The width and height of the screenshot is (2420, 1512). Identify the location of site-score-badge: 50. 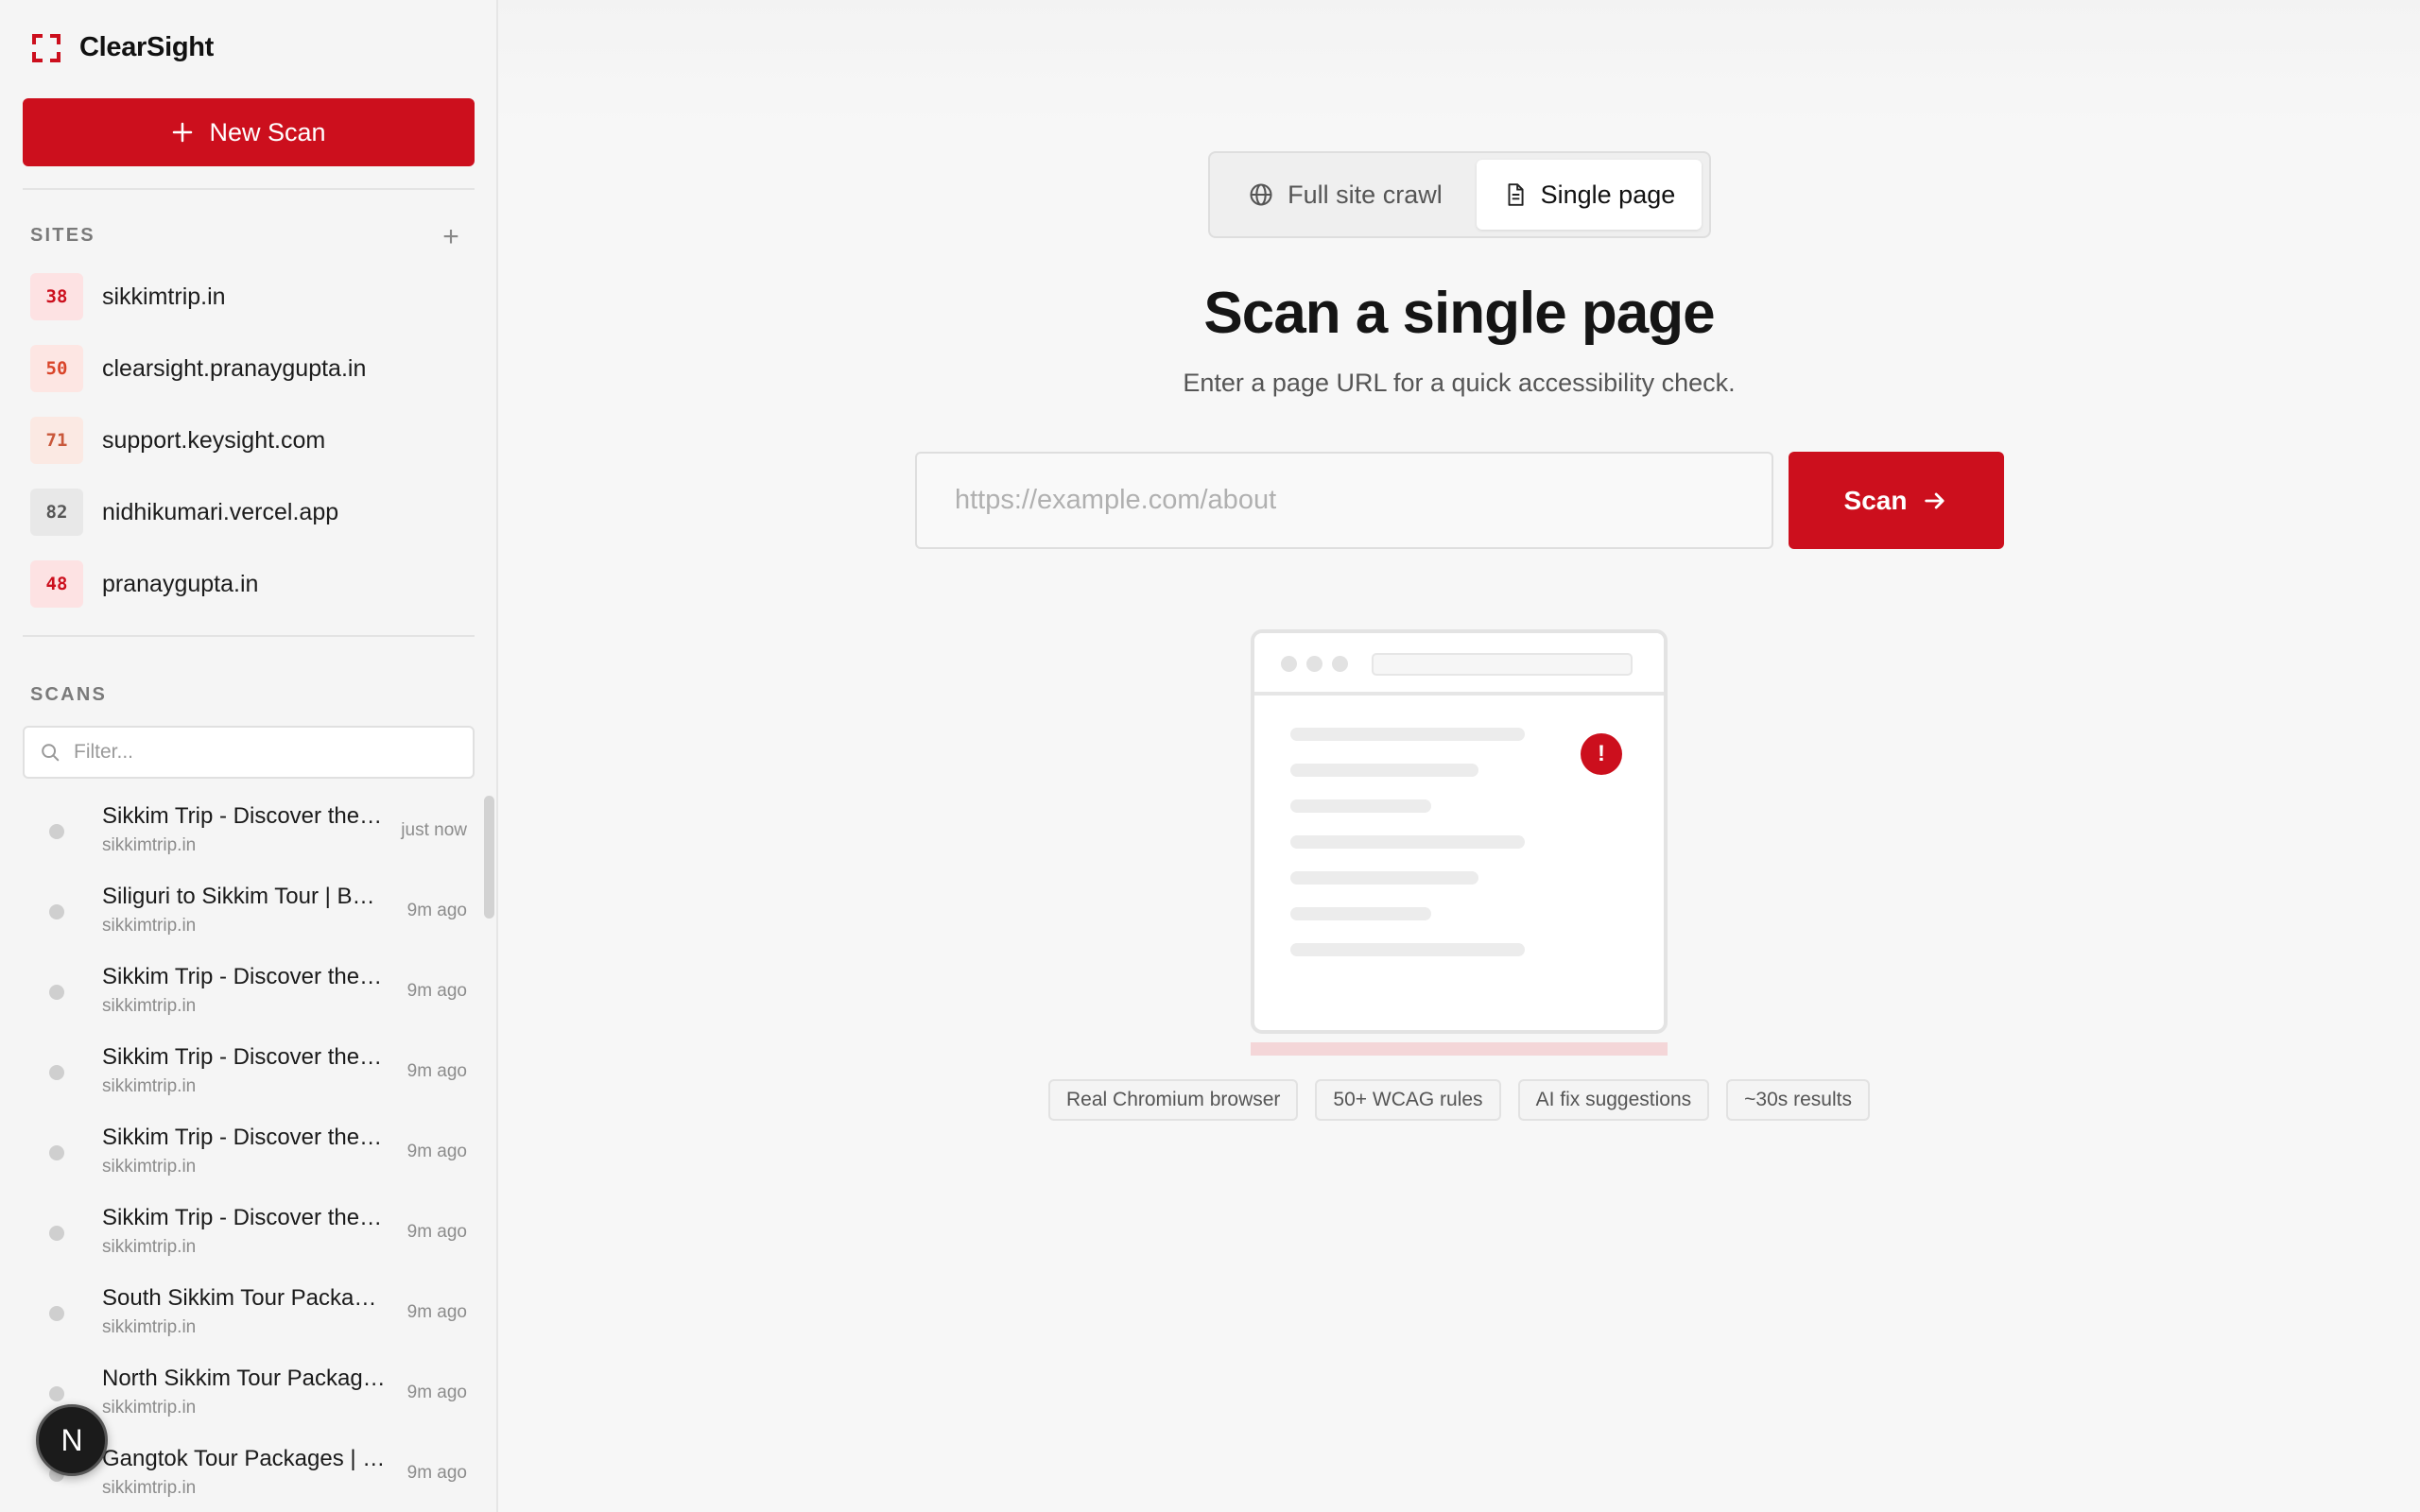
(56, 368).